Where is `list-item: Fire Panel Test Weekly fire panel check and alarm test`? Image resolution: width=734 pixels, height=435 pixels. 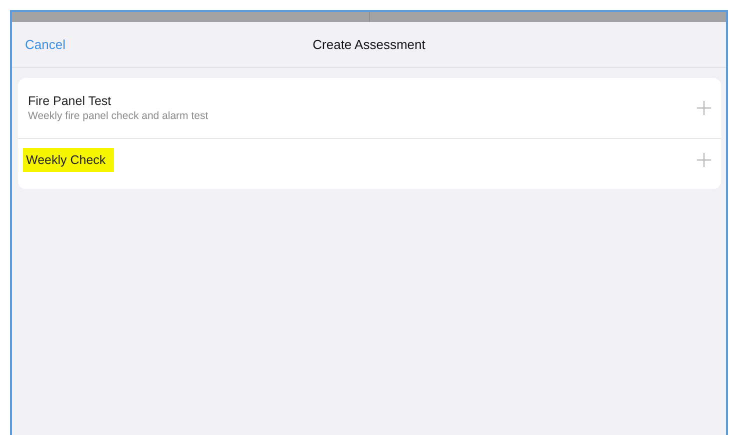 list-item: Fire Panel Test Weekly fire panel check and alarm test is located at coordinates (369, 108).